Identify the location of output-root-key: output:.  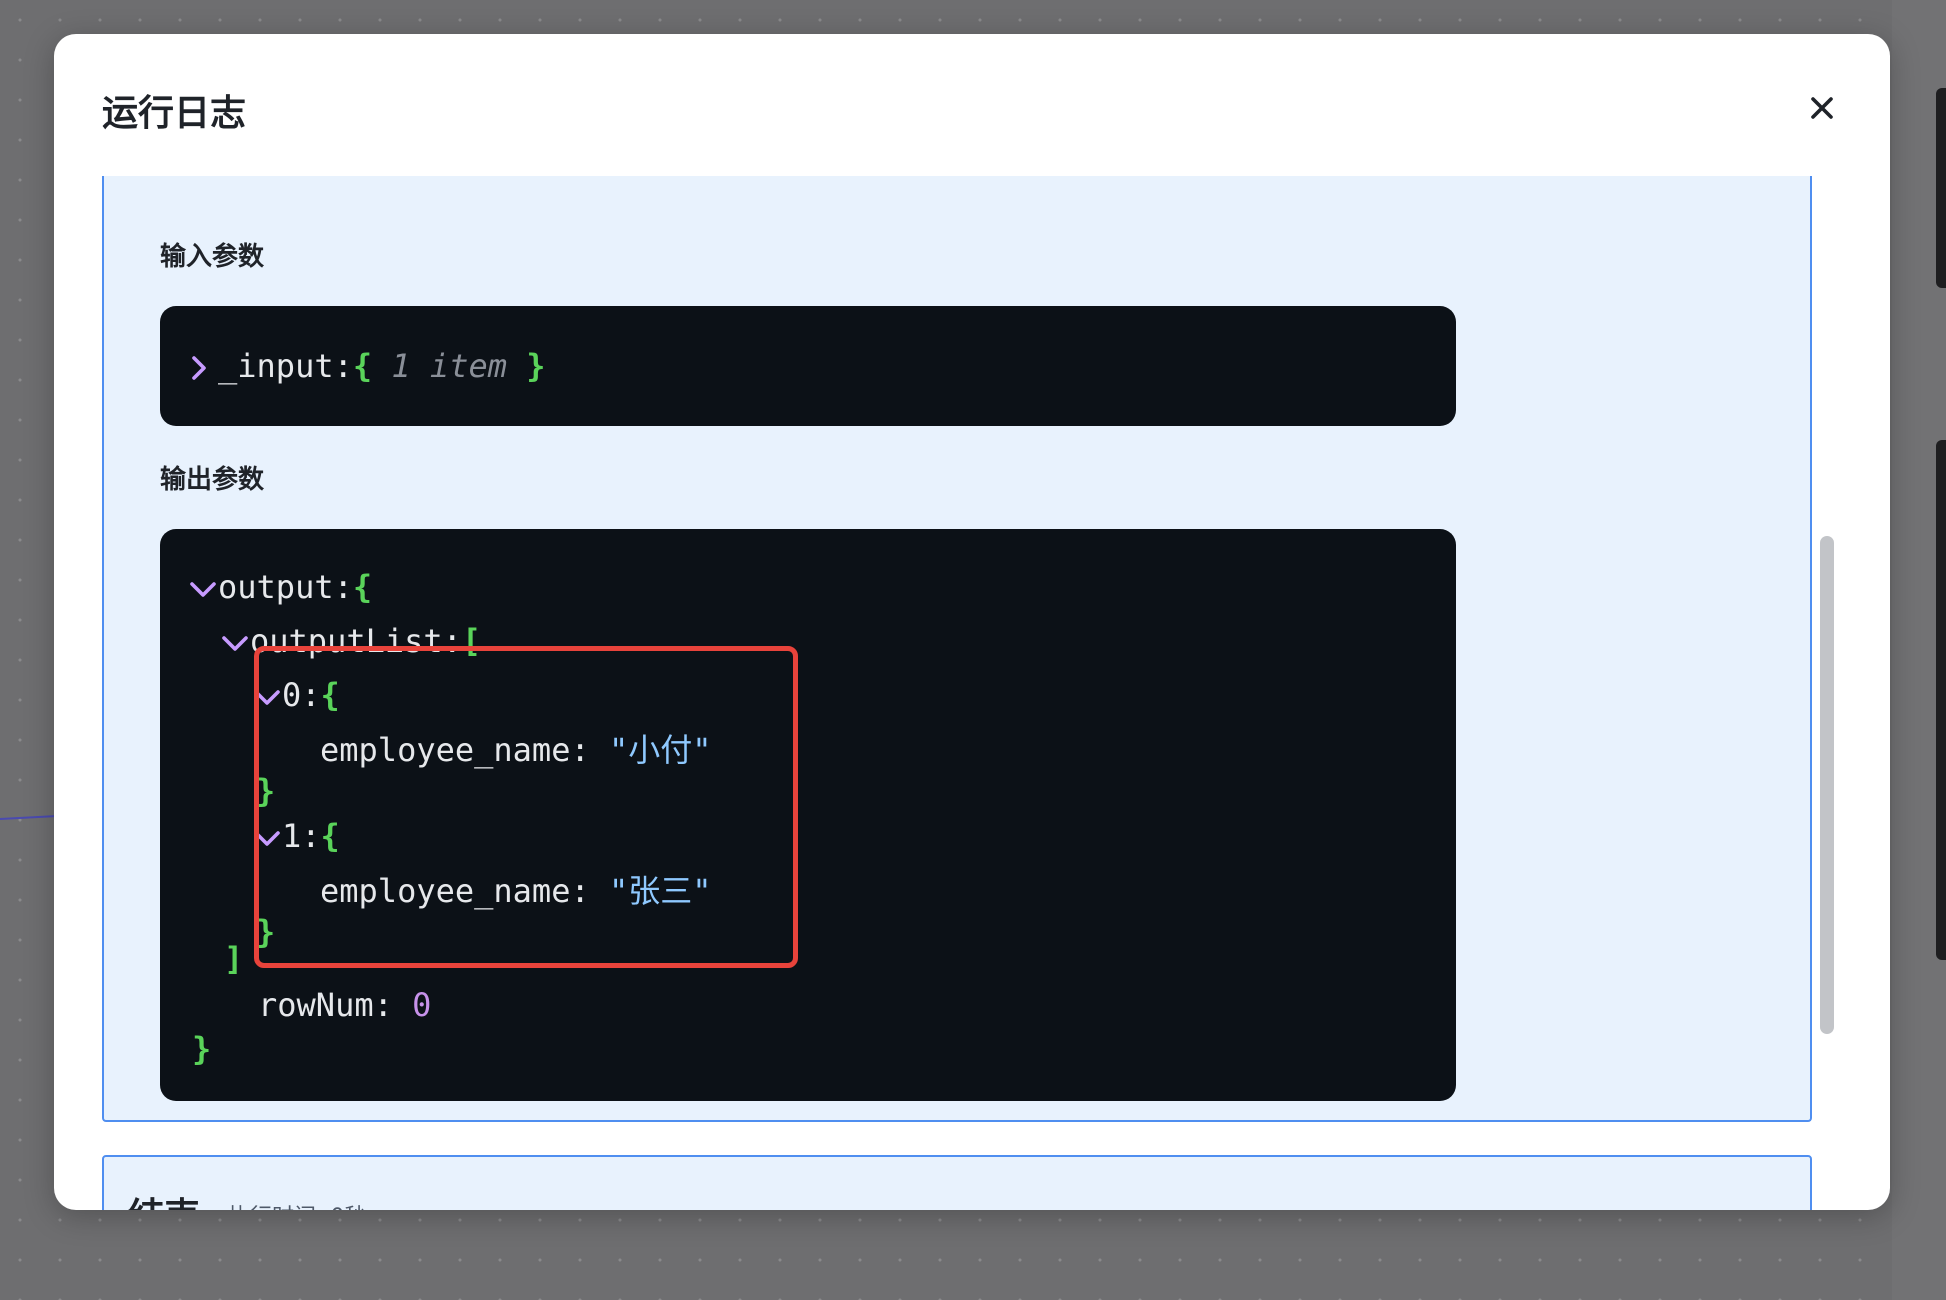
(285, 587).